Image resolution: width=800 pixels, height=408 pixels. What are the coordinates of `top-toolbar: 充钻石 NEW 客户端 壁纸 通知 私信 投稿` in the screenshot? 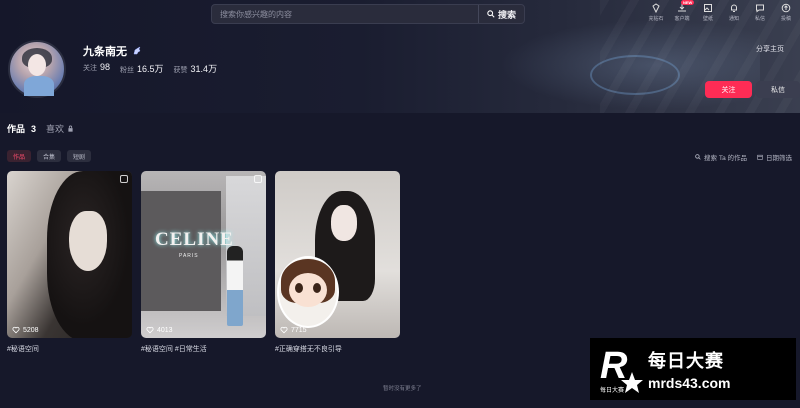 It's located at (721, 11).